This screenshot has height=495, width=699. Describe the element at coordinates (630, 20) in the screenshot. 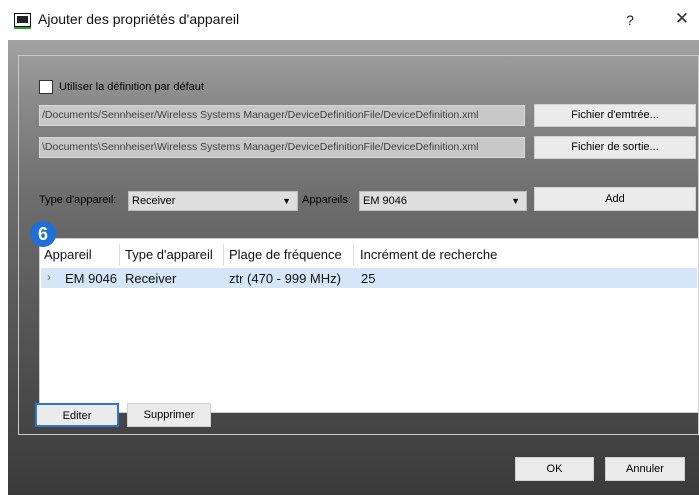

I see `help-button: ?` at that location.